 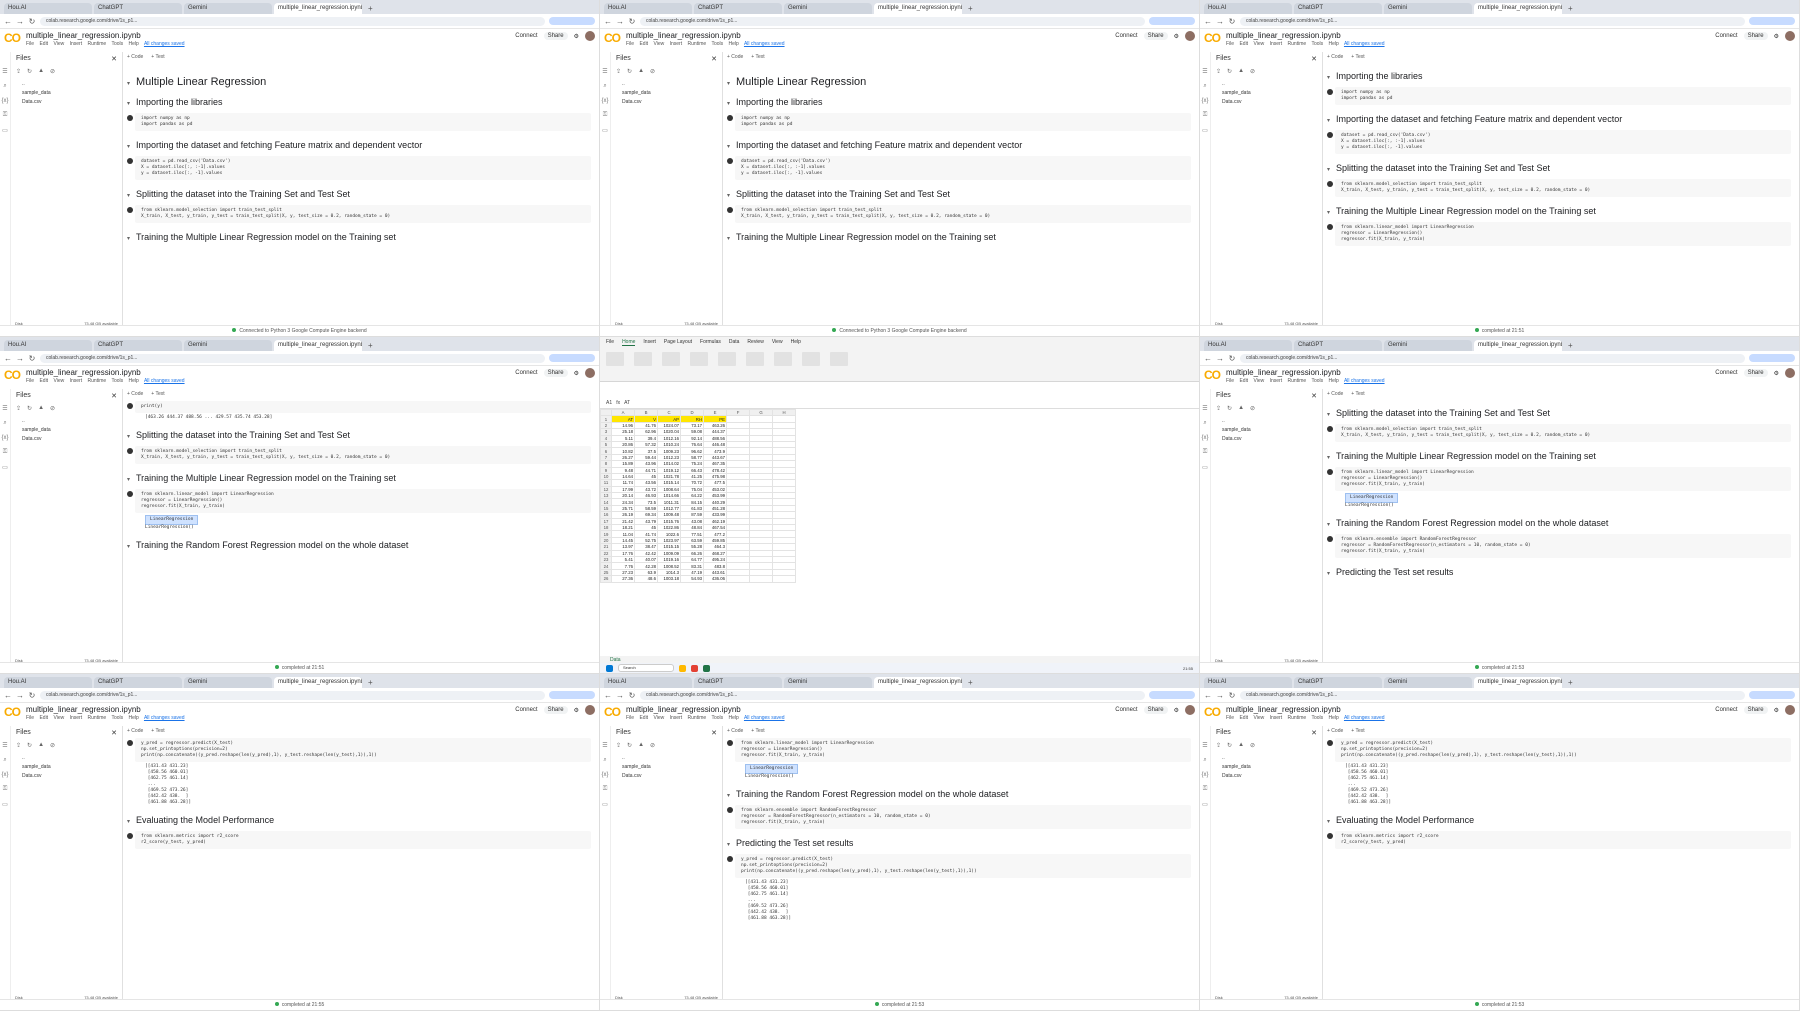 I want to click on share-button: Share, so click(x=555, y=710).